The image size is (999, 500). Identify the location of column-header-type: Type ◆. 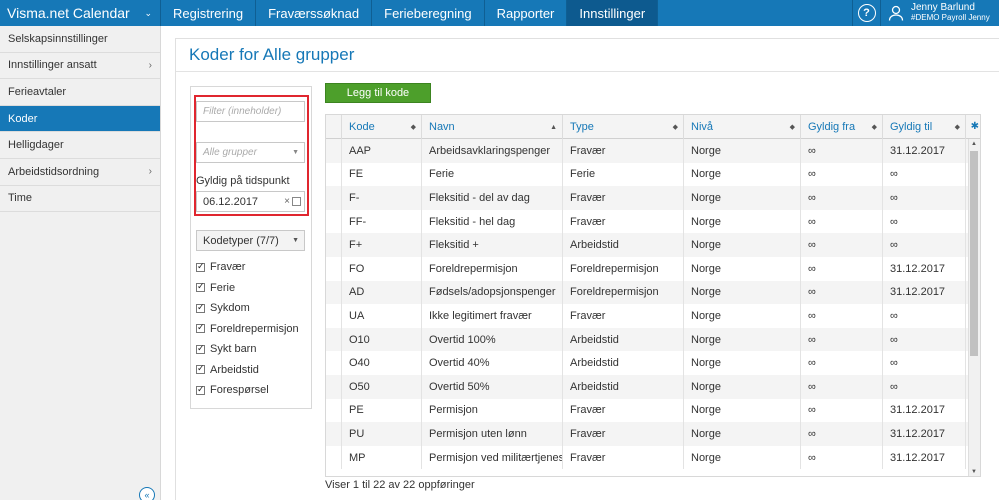
(623, 127).